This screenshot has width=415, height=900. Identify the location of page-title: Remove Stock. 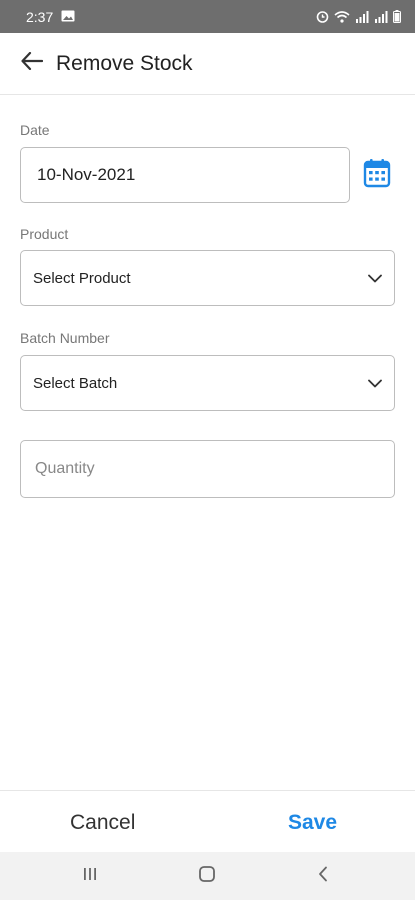
(124, 63).